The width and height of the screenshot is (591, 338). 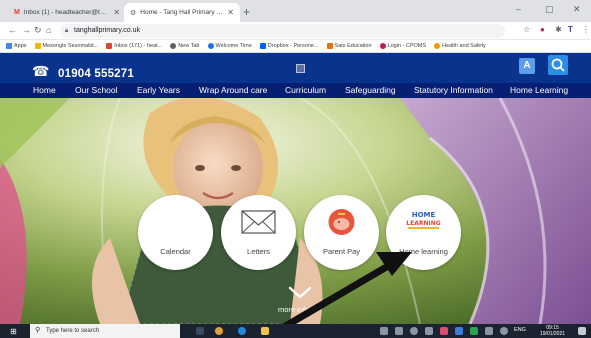 I want to click on clock-date: 19/01/2021, so click(x=553, y=334).